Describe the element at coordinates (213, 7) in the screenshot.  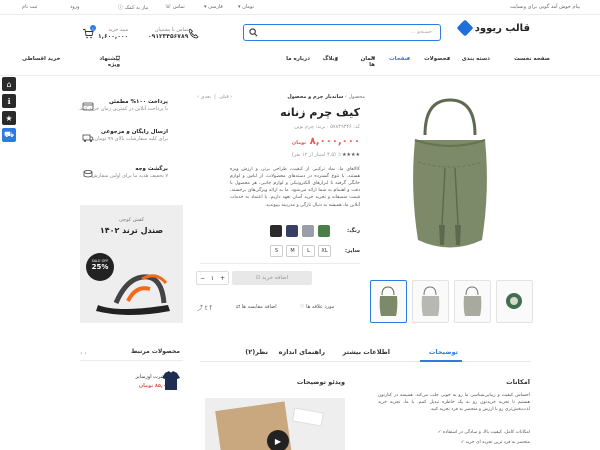
I see `language-select: فارسی ▾` at that location.